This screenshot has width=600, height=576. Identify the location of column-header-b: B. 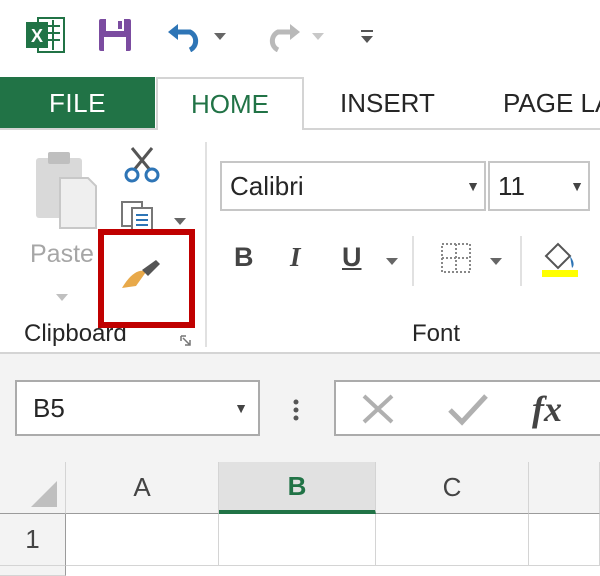
(297, 488).